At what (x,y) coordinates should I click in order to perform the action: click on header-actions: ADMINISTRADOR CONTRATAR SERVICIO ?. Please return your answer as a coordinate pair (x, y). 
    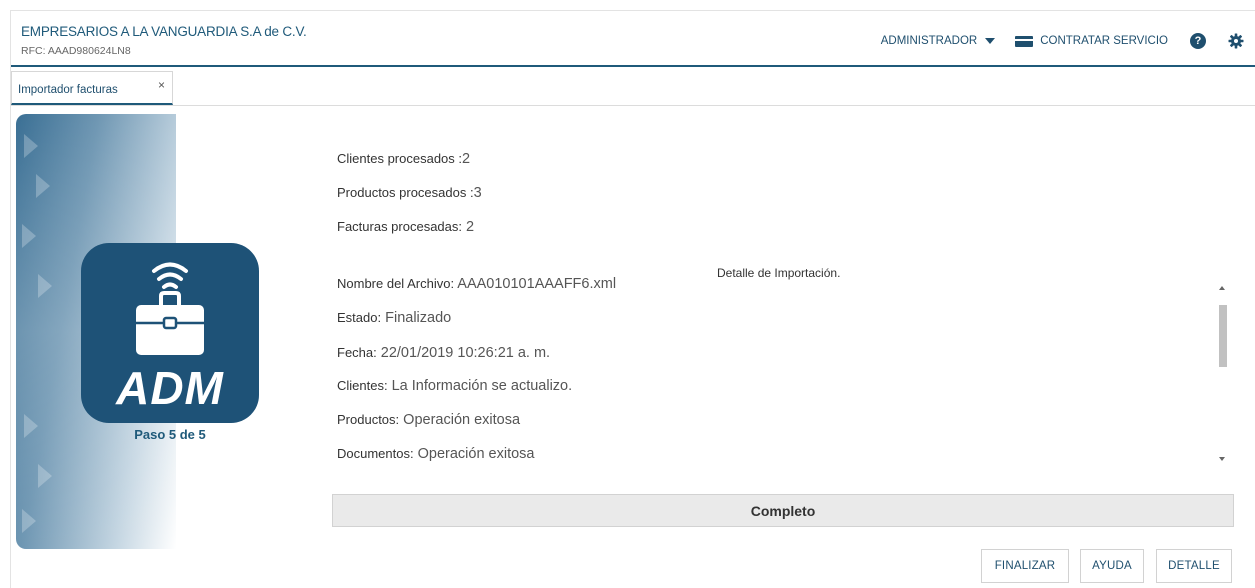
    Looking at the image, I should click on (1062, 41).